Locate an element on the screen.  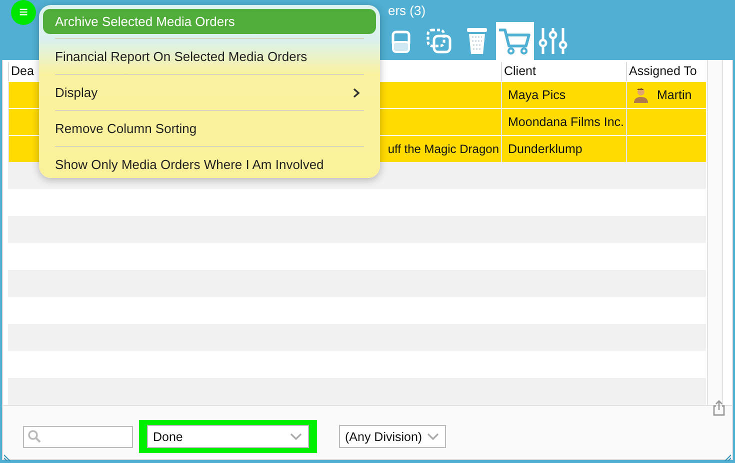
cart-icon is located at coordinates (515, 41).